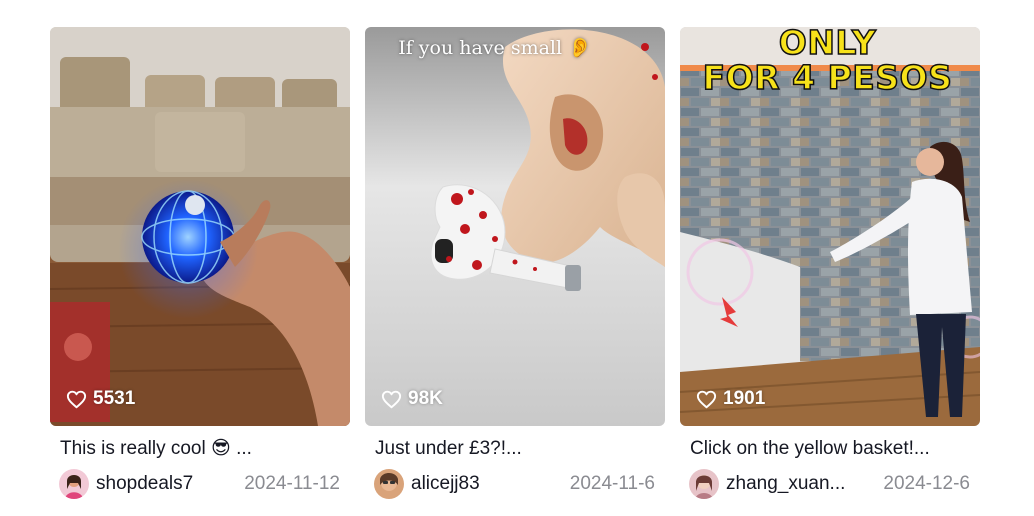  What do you see at coordinates (144, 484) in the screenshot?
I see `username: shopdeals7` at bounding box center [144, 484].